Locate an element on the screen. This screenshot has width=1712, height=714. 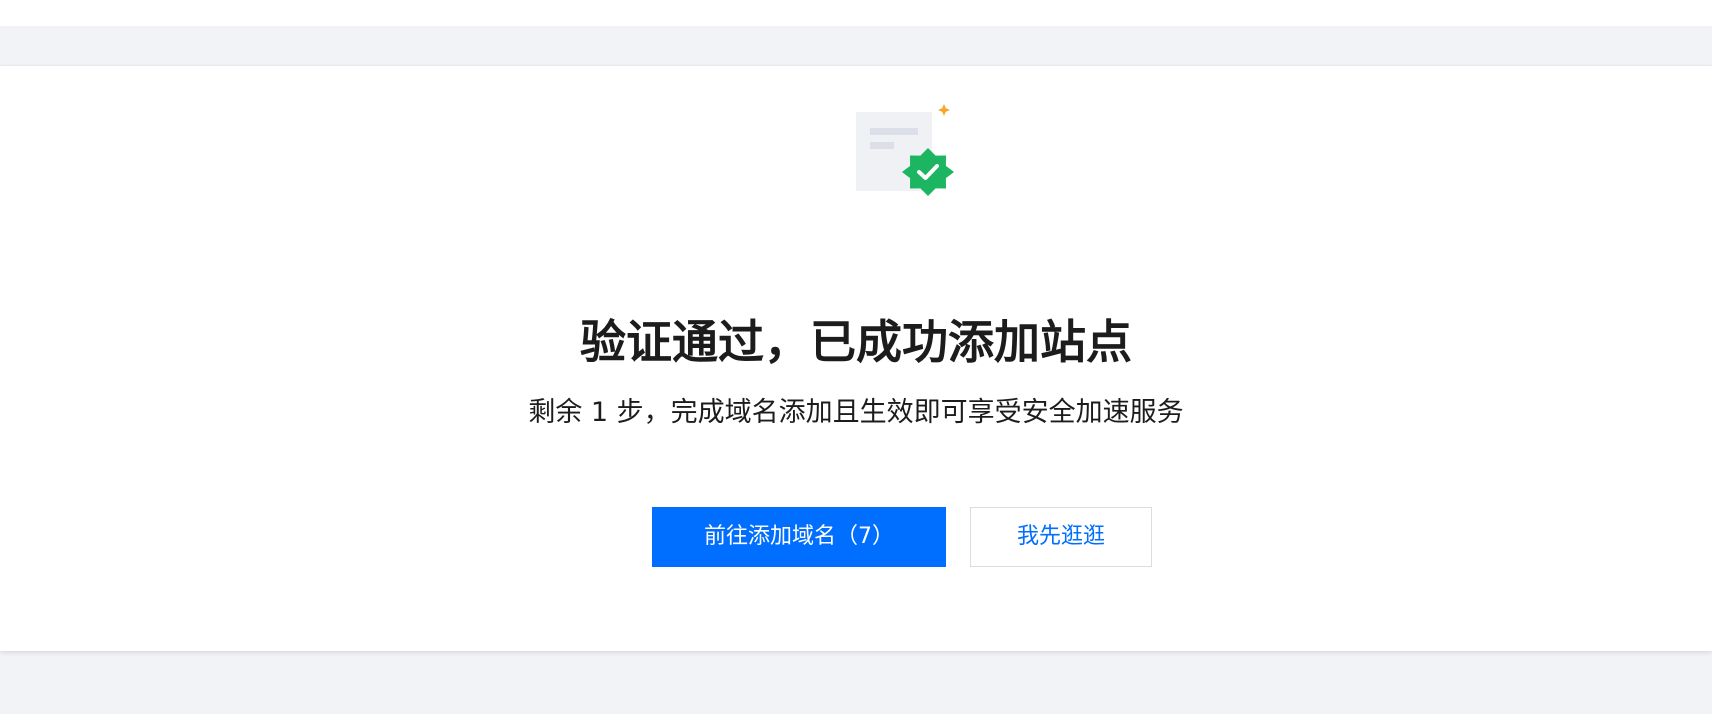
page-title: 验证通过，已成功添加站点 is located at coordinates (856, 342).